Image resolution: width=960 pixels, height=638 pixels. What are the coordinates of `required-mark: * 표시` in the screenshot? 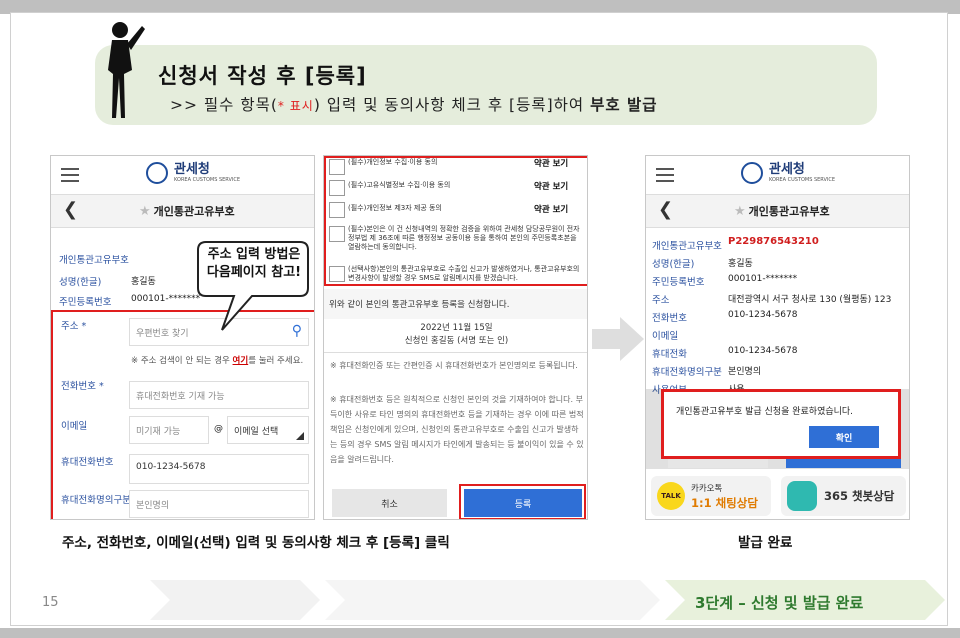 It's located at (295, 106).